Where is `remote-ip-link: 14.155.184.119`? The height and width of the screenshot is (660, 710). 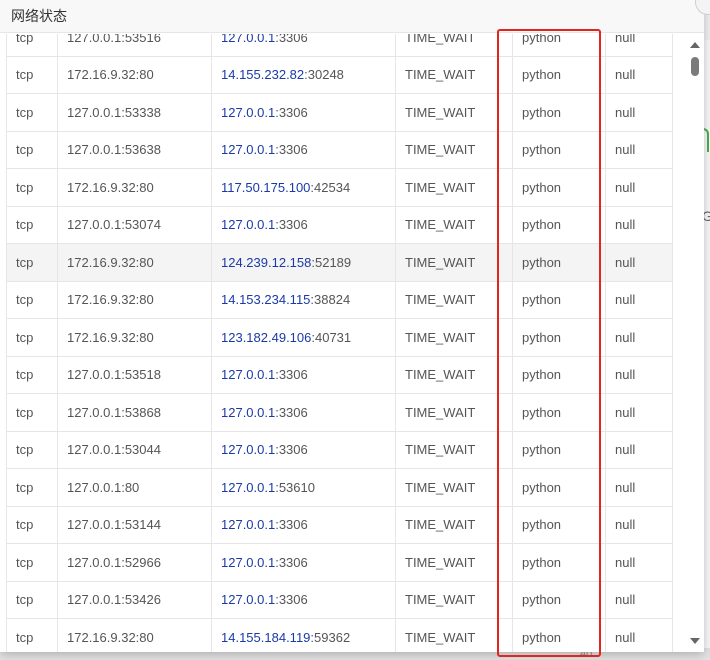 remote-ip-link: 14.155.184.119 is located at coordinates (265, 637).